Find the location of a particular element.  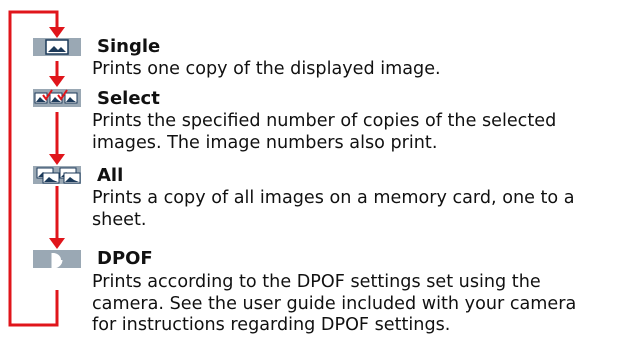

mode-description-single: Prints one copy of the displayed image. is located at coordinates (266, 69).